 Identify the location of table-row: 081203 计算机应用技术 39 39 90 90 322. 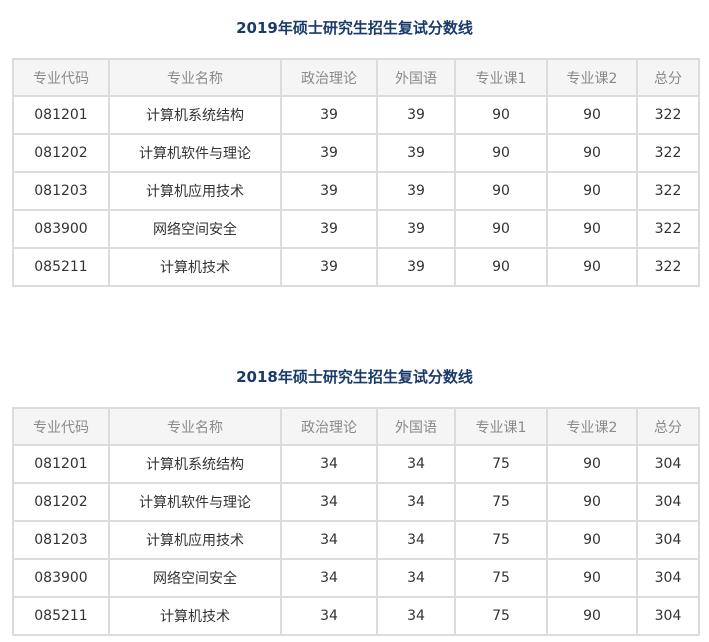
(356, 191).